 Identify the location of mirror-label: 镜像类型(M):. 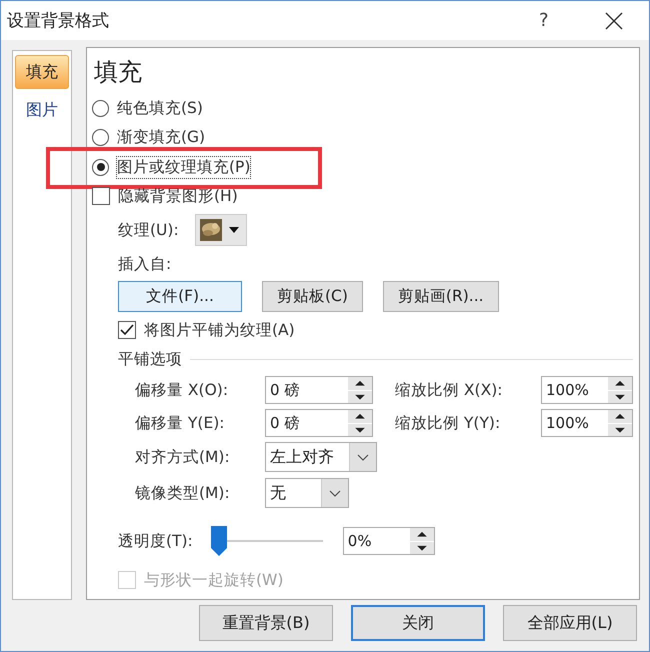
(183, 493).